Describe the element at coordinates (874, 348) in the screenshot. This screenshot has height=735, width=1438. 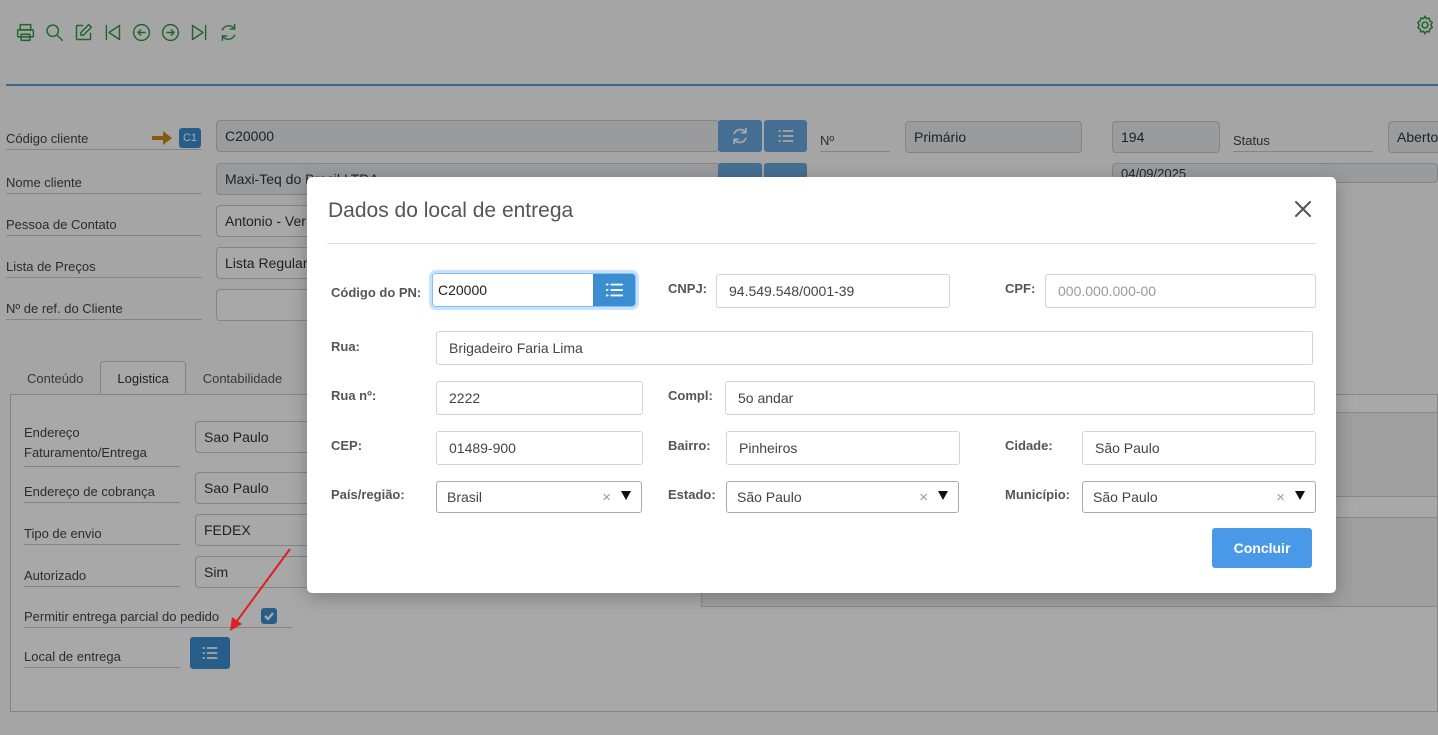
I see `rua-input: Brigadeiro Faria Lima` at that location.